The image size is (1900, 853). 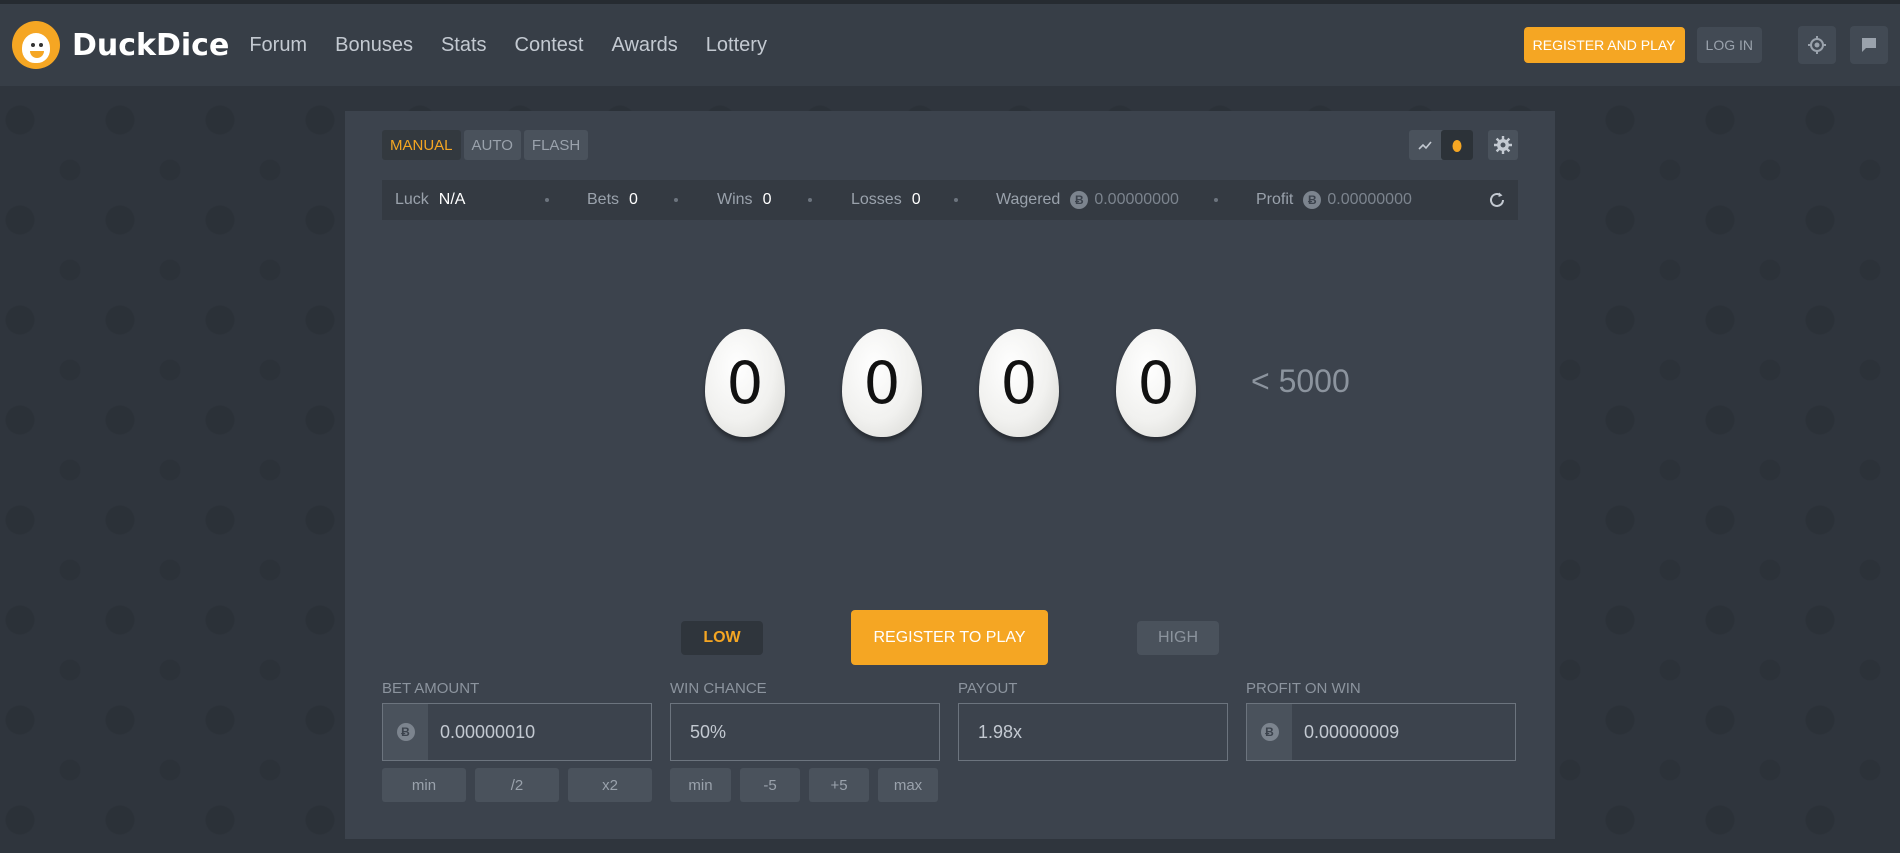 I want to click on stat-wagered: Wagered Ƀ 0.00000000, so click(x=1087, y=200).